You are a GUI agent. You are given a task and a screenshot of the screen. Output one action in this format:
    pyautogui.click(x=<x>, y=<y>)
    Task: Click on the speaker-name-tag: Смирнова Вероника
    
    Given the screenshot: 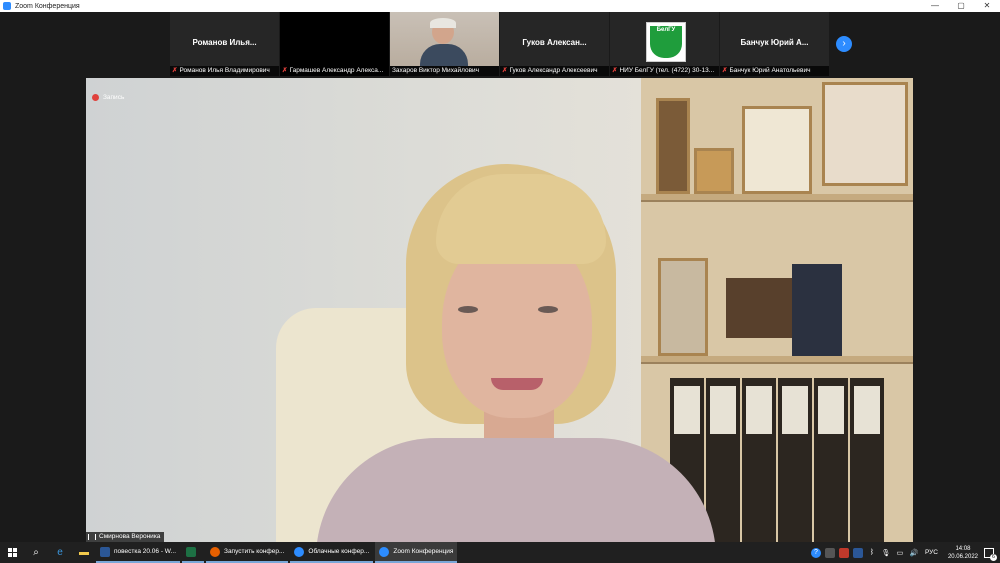 What is the action you would take?
    pyautogui.click(x=125, y=537)
    